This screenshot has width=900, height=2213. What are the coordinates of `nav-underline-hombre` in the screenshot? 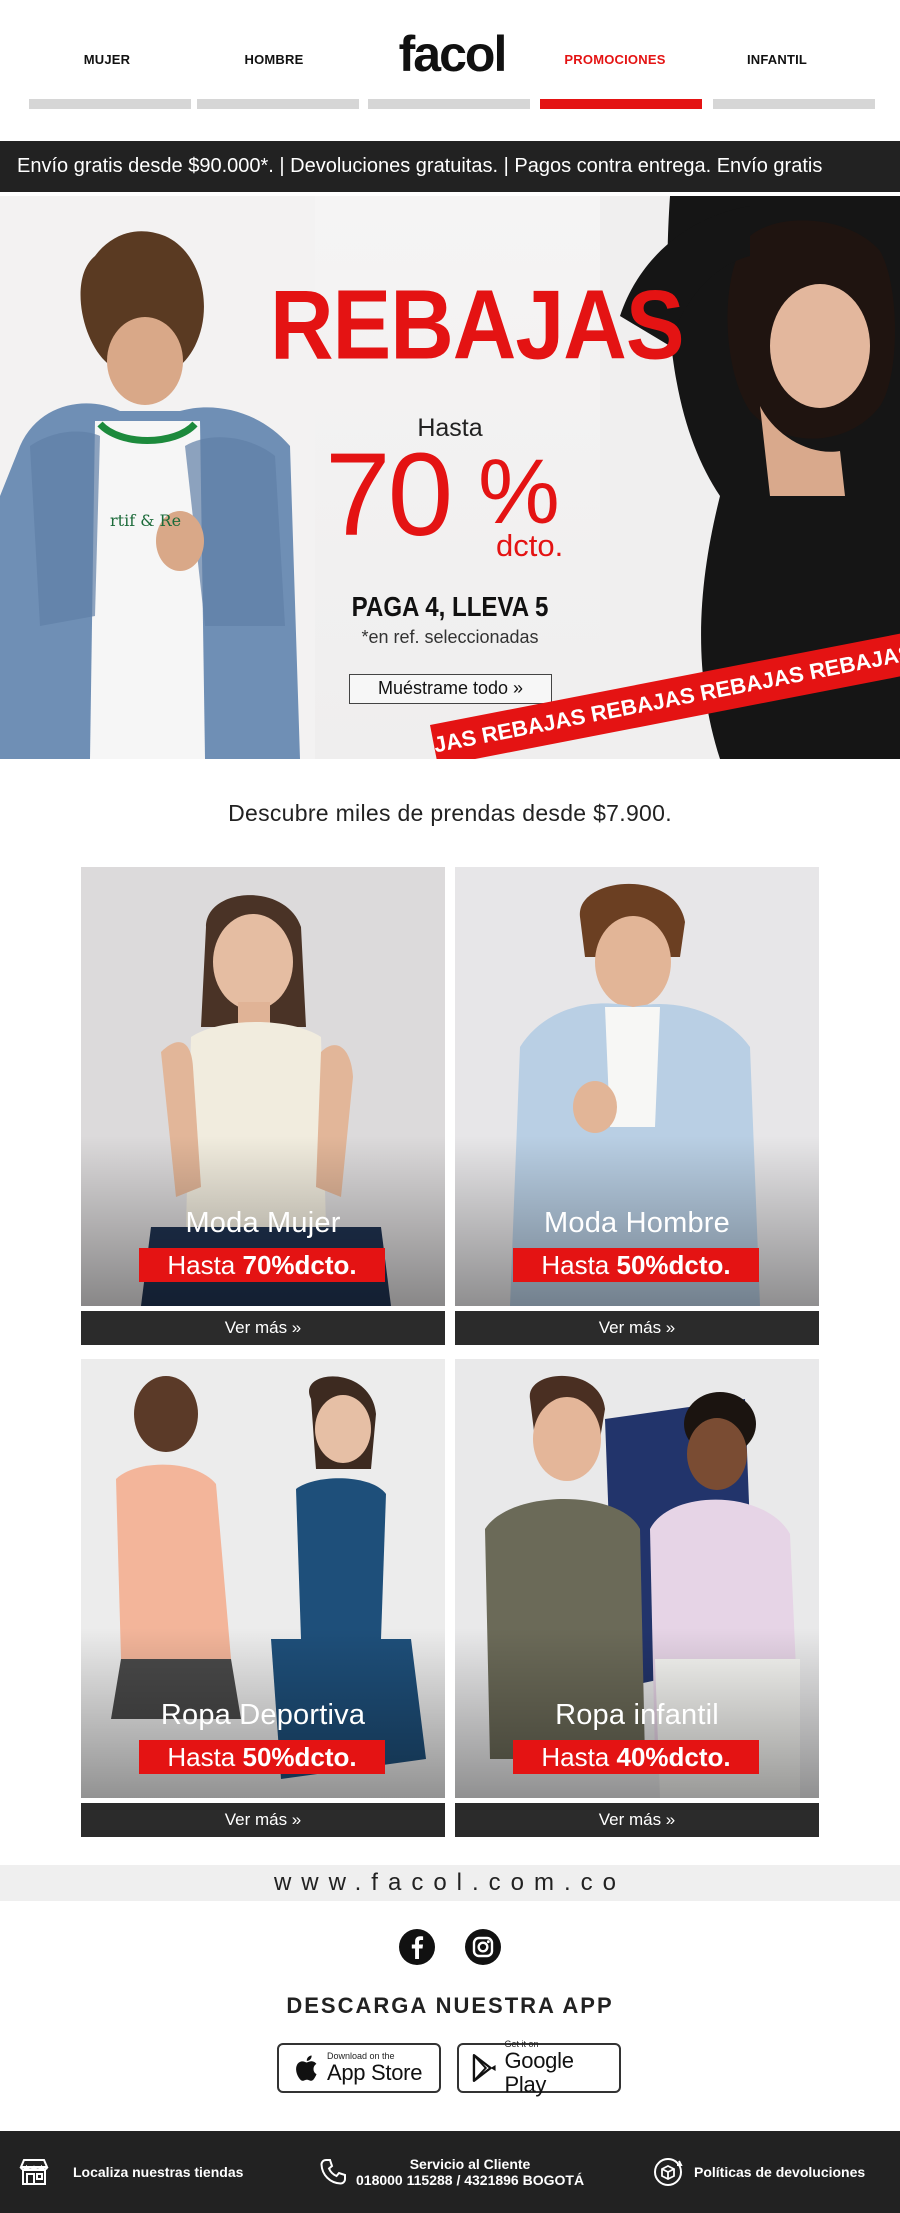 It's located at (278, 104).